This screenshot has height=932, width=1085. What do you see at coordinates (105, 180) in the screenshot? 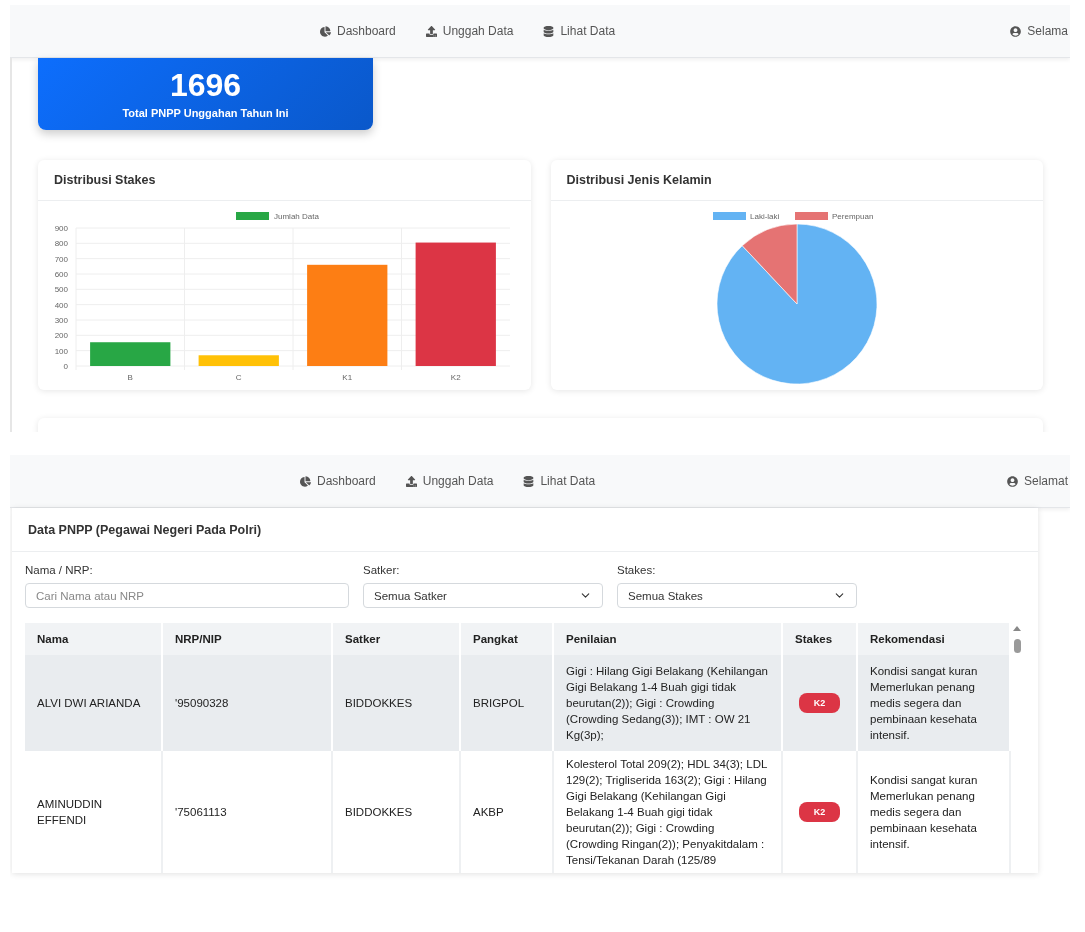
I see `card-title: Distribusi Stakes` at bounding box center [105, 180].